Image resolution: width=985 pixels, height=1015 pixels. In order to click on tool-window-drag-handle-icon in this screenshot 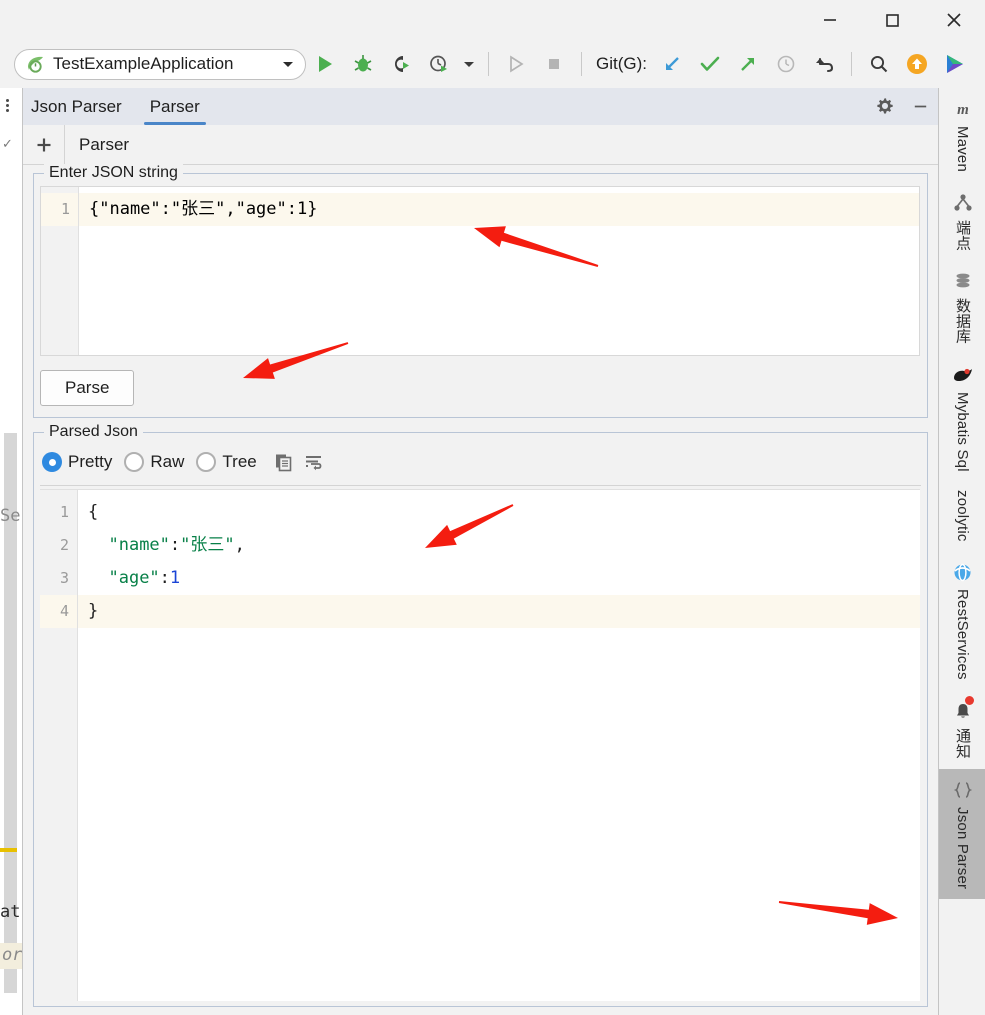, I will do `click(7, 105)`.